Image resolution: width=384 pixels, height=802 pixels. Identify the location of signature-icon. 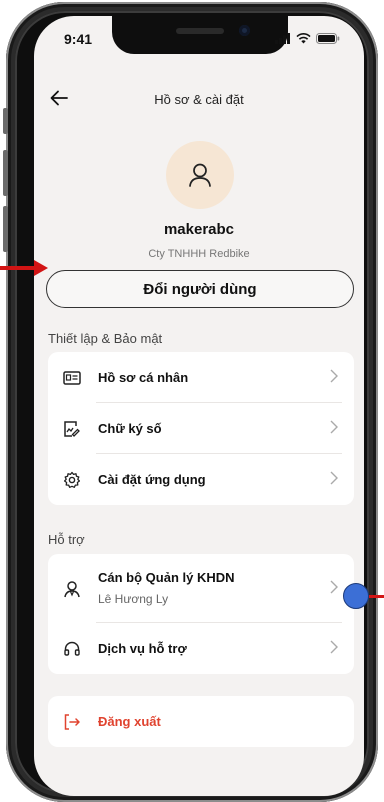
(72, 429).